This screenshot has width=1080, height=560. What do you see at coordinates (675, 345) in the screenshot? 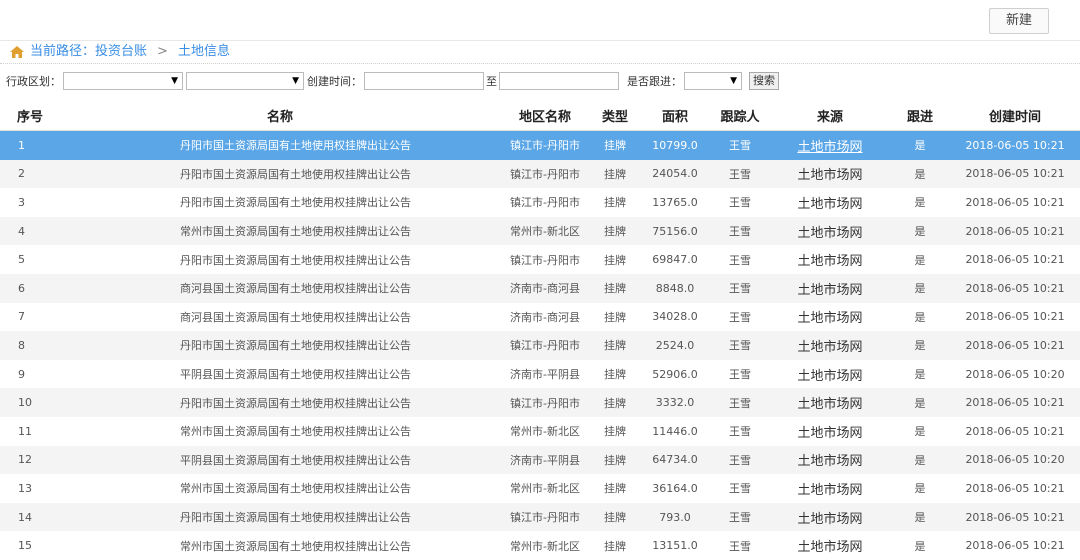
I see `cell-area: 2524.0` at bounding box center [675, 345].